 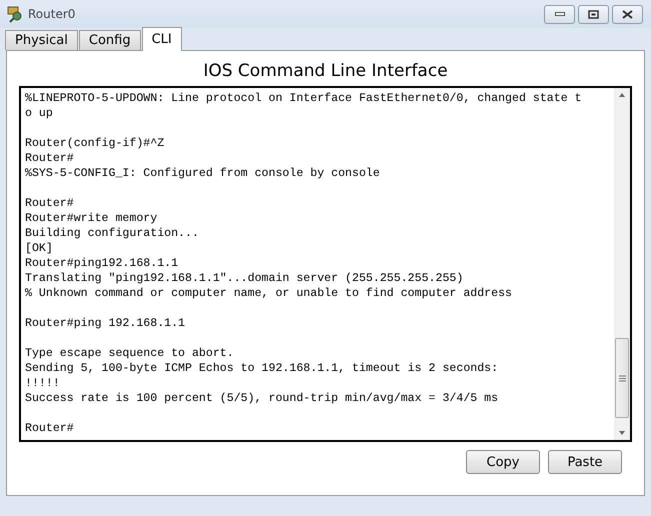 I want to click on minimize-button, so click(x=559, y=14).